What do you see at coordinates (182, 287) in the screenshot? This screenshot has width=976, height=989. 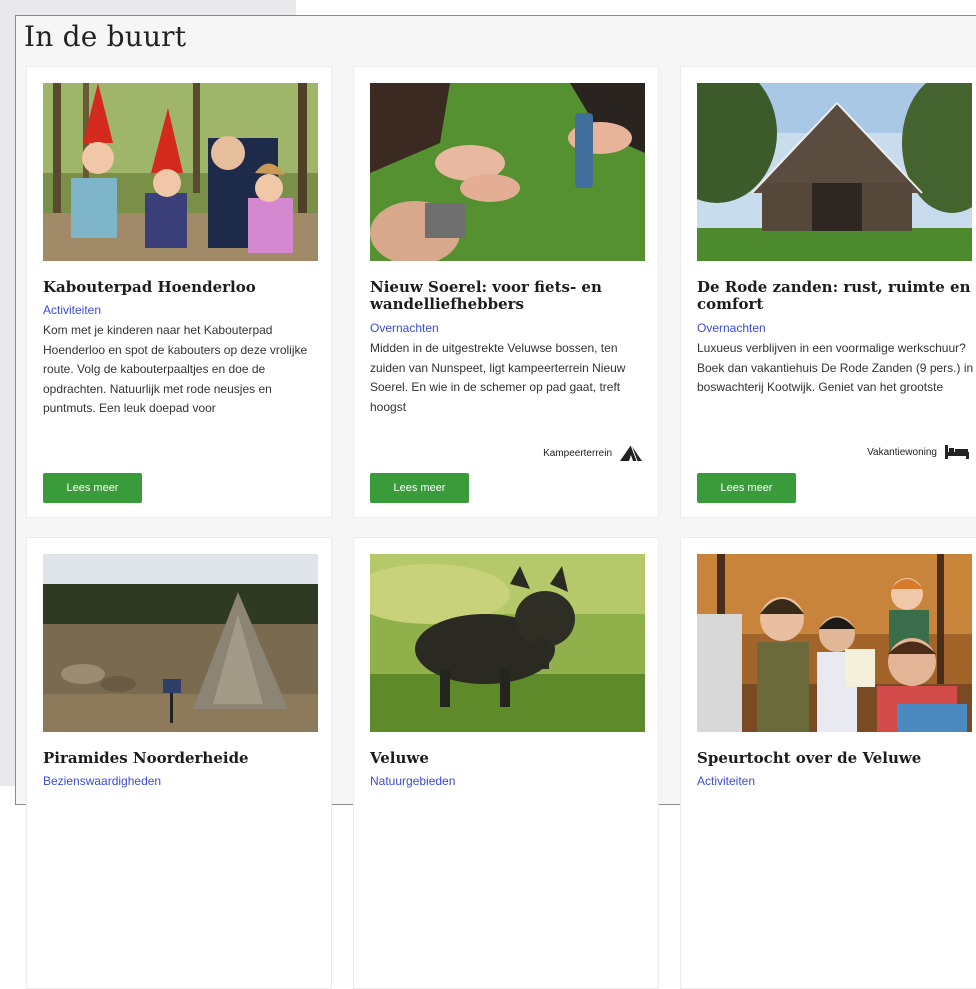 I see `card-title: Kabouterpad Hoenderloo` at bounding box center [182, 287].